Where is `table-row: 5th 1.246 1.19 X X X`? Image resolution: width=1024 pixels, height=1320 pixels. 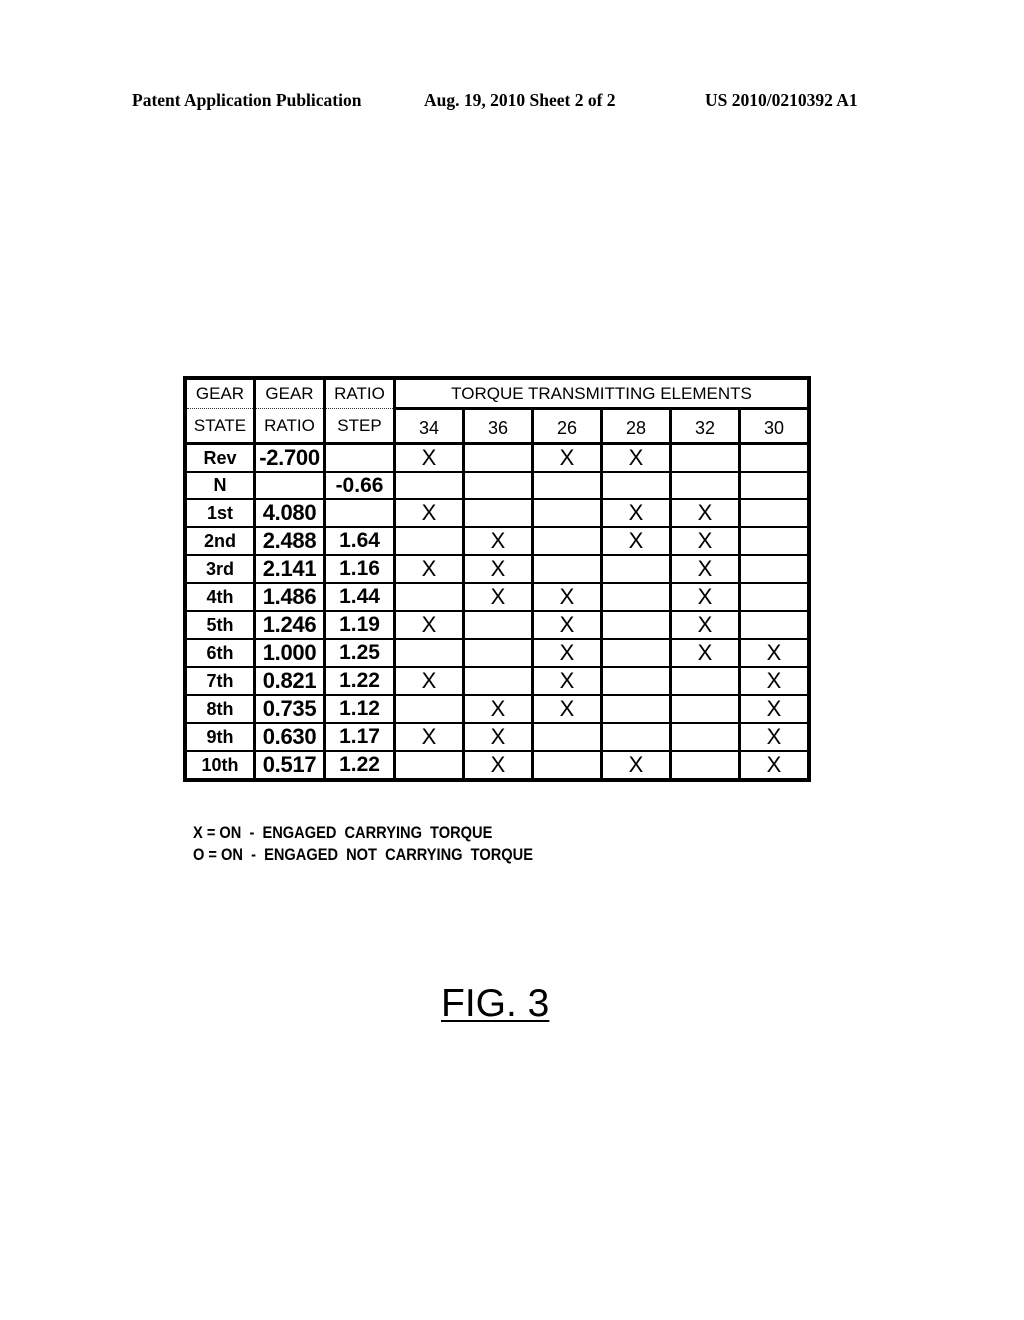 table-row: 5th 1.246 1.19 X X X is located at coordinates (497, 625).